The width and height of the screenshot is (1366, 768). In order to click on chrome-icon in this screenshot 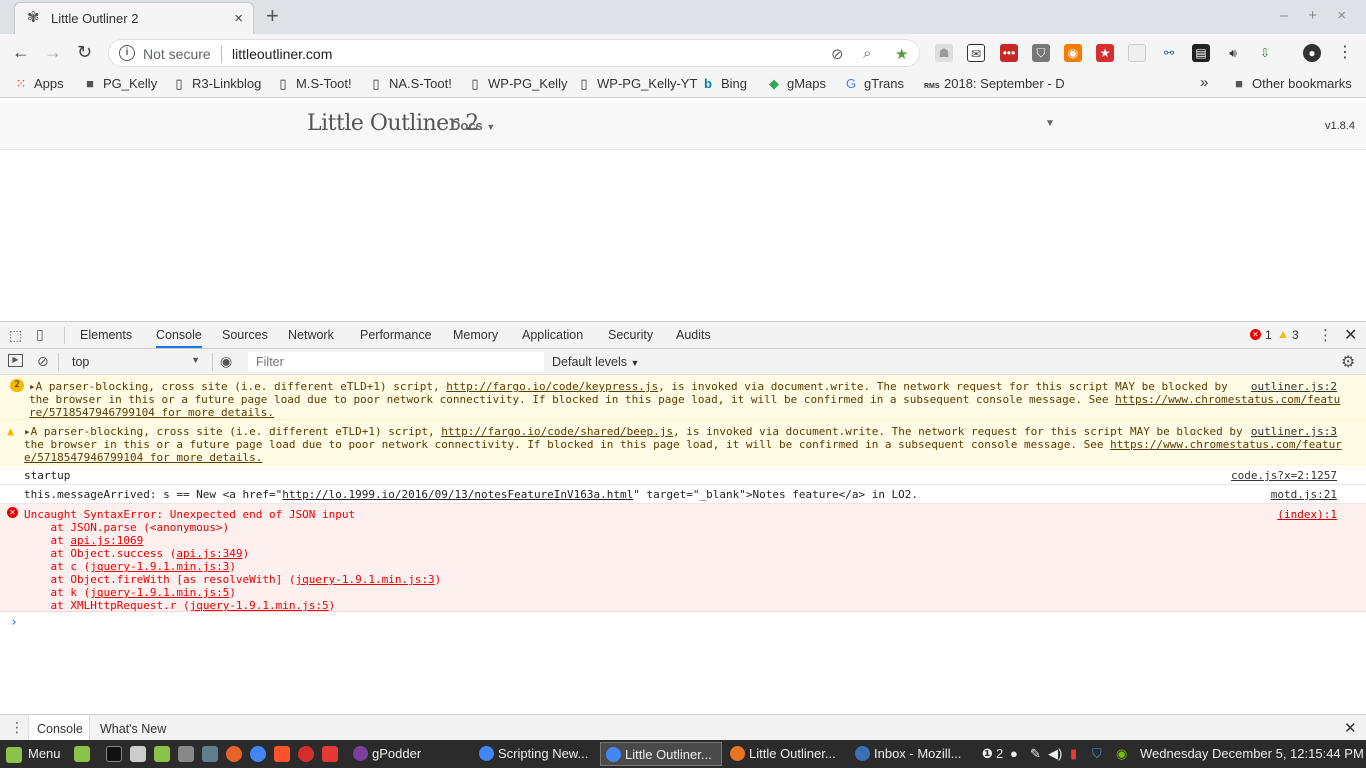, I will do `click(258, 754)`.